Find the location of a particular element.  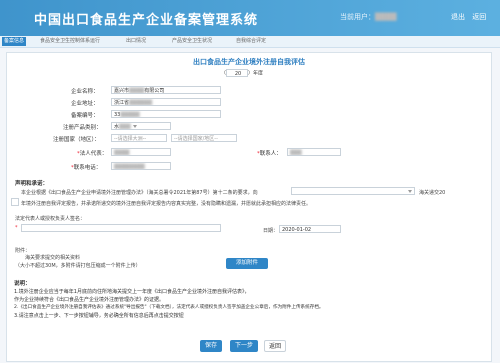

app-title: 中国出口食品生产企业备案管理系统 is located at coordinates (146, 20).